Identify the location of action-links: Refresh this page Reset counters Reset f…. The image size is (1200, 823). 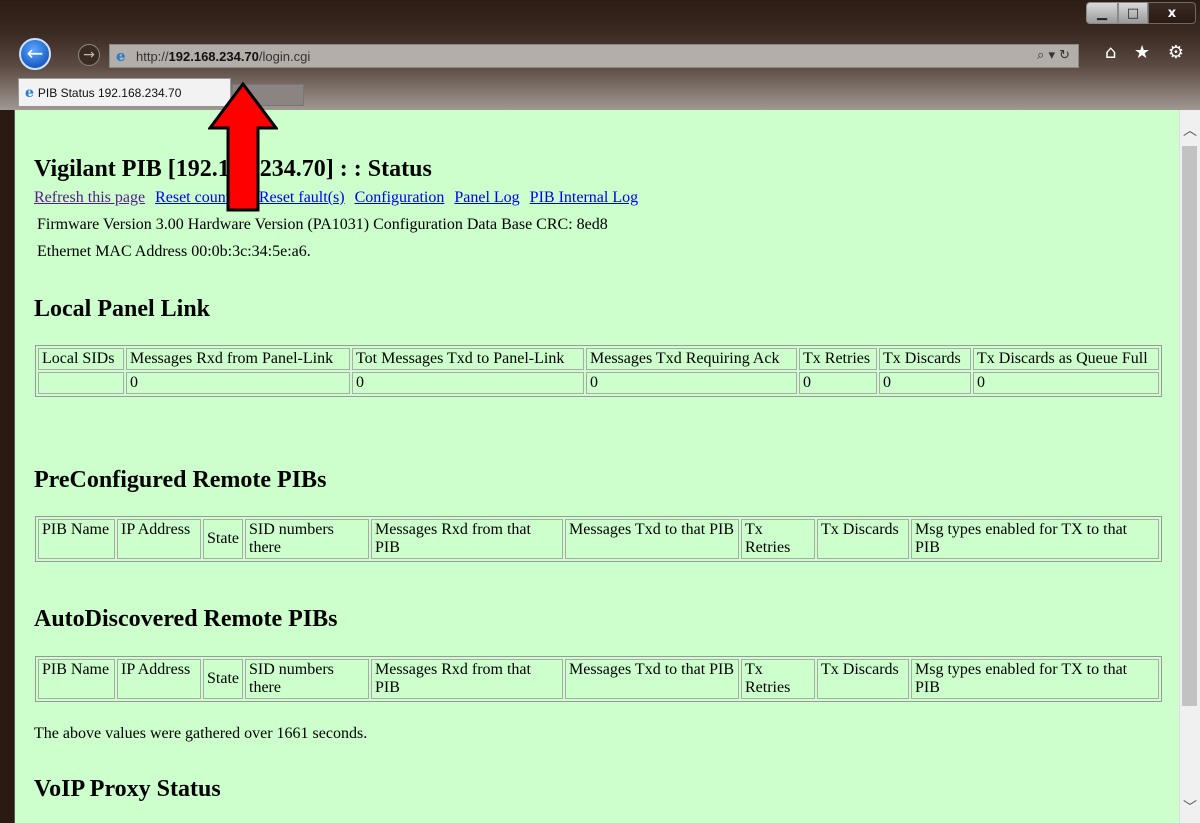
(339, 198).